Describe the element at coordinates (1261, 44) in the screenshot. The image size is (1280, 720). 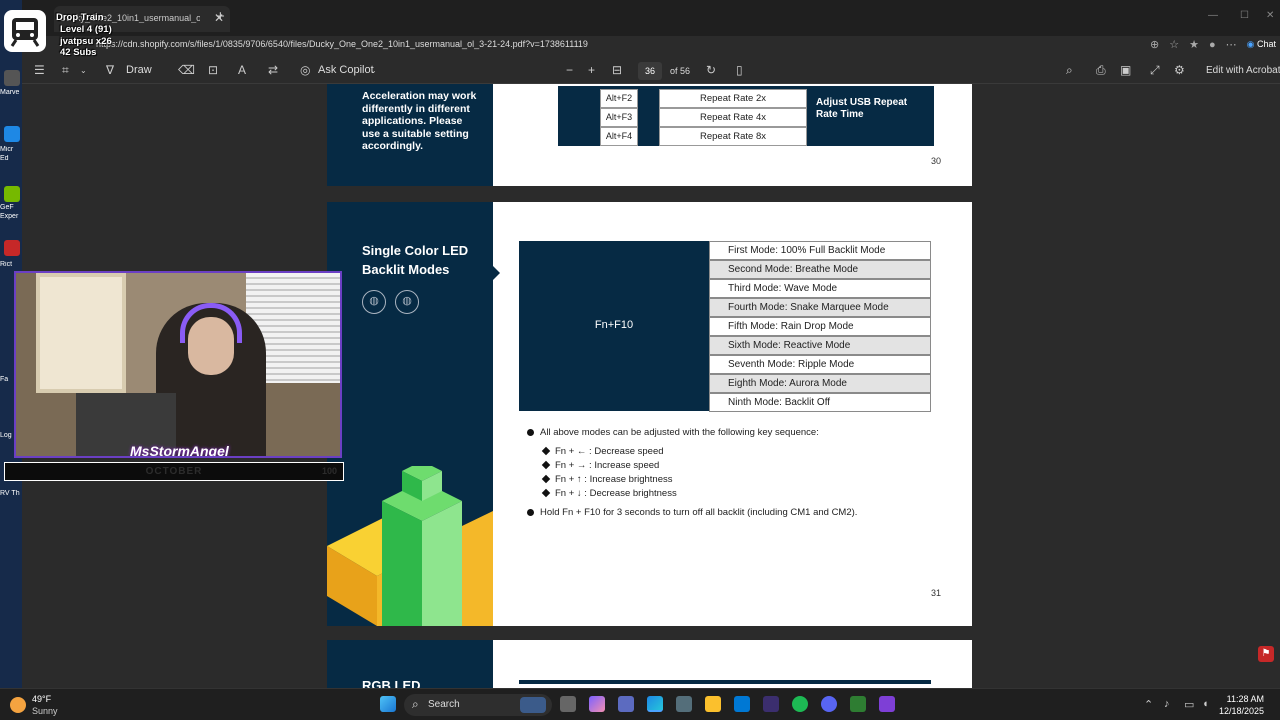
I see `copilot-chat-button: ◉ Chat` at that location.